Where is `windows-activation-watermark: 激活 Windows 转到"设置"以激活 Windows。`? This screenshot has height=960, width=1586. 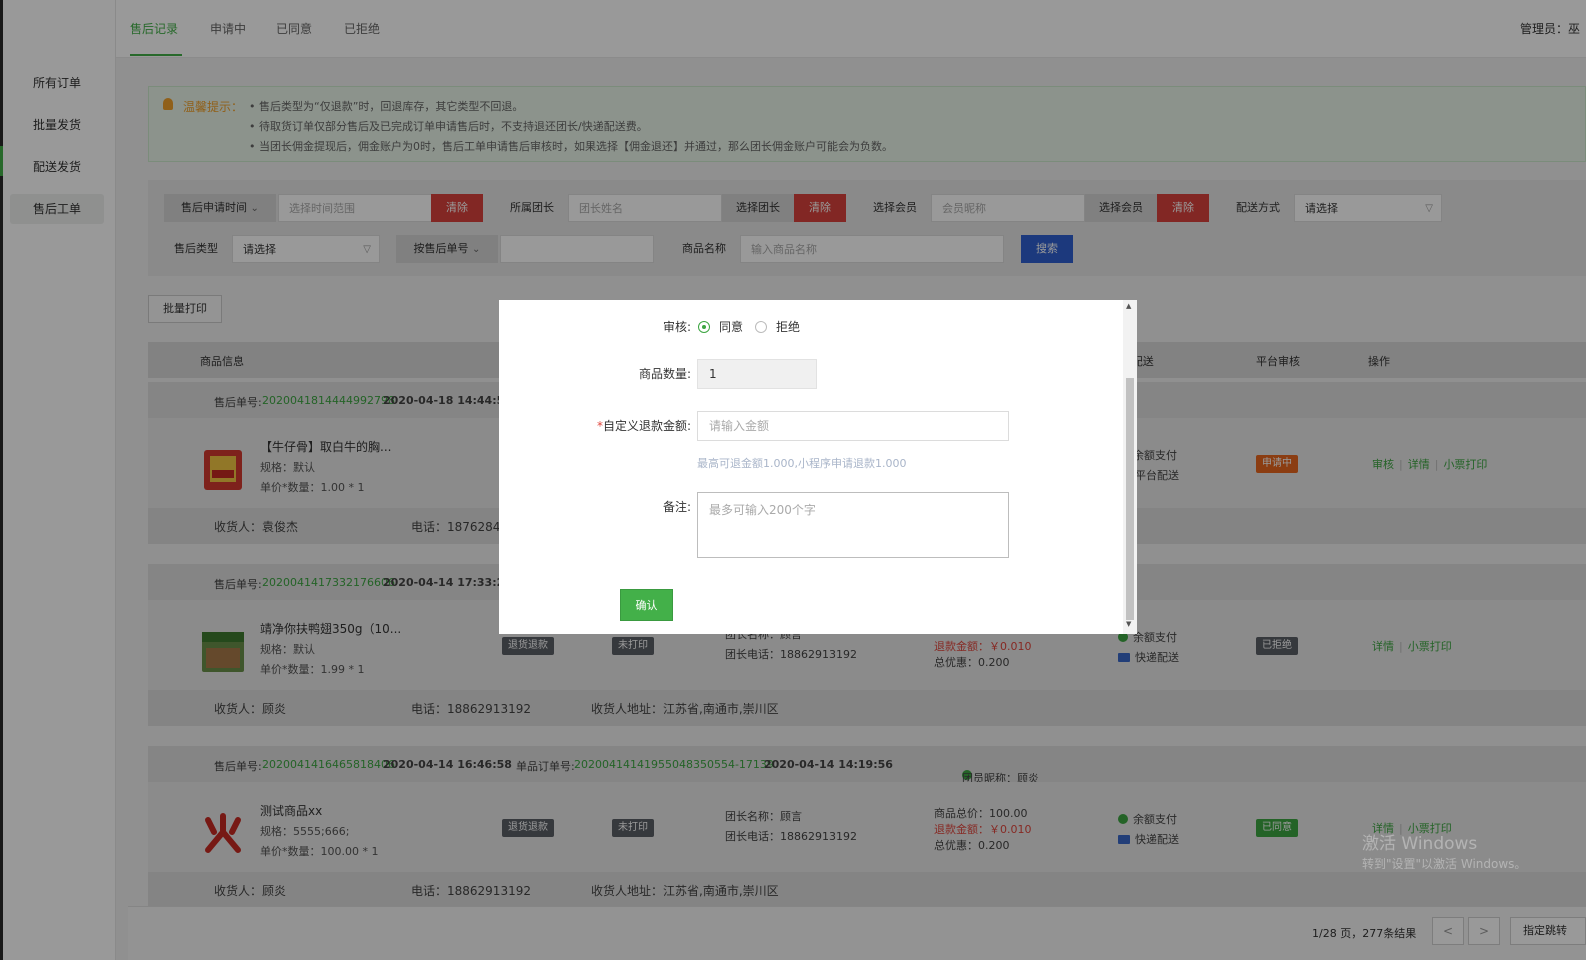 windows-activation-watermark: 激活 Windows 转到"设置"以激活 Windows。 is located at coordinates (1444, 852).